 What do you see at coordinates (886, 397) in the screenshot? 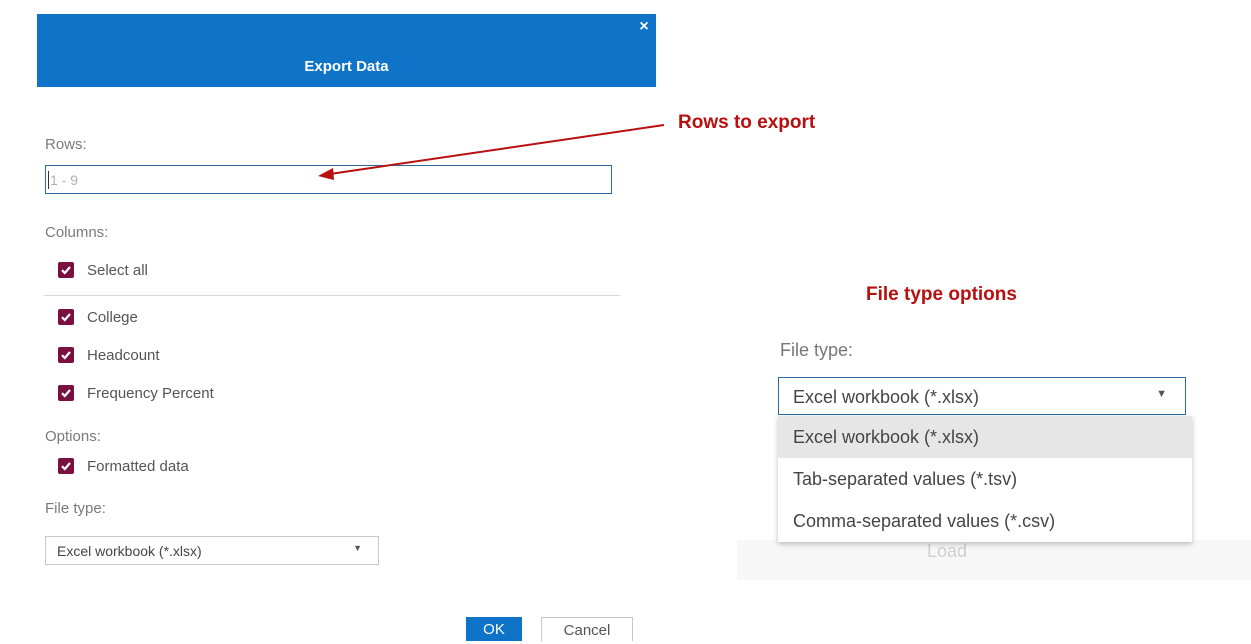
I see `inset-file-type-value: Excel workbook (*.xlsx)` at bounding box center [886, 397].